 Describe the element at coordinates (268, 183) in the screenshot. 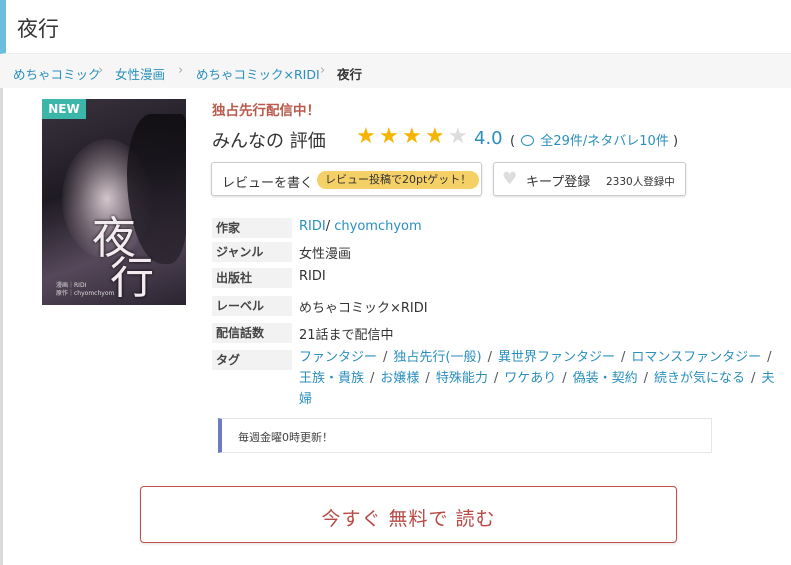

I see `write-review-label: レビューを書く` at that location.